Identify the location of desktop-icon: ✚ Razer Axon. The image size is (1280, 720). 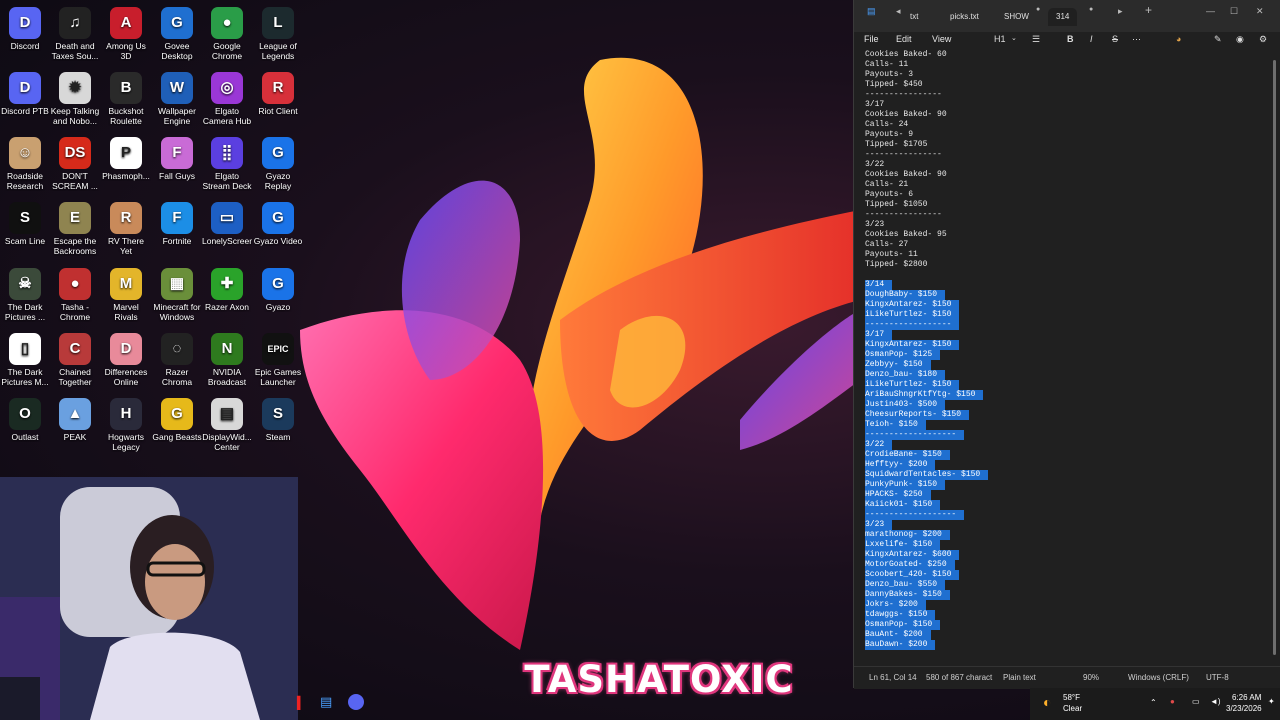
(227, 290).